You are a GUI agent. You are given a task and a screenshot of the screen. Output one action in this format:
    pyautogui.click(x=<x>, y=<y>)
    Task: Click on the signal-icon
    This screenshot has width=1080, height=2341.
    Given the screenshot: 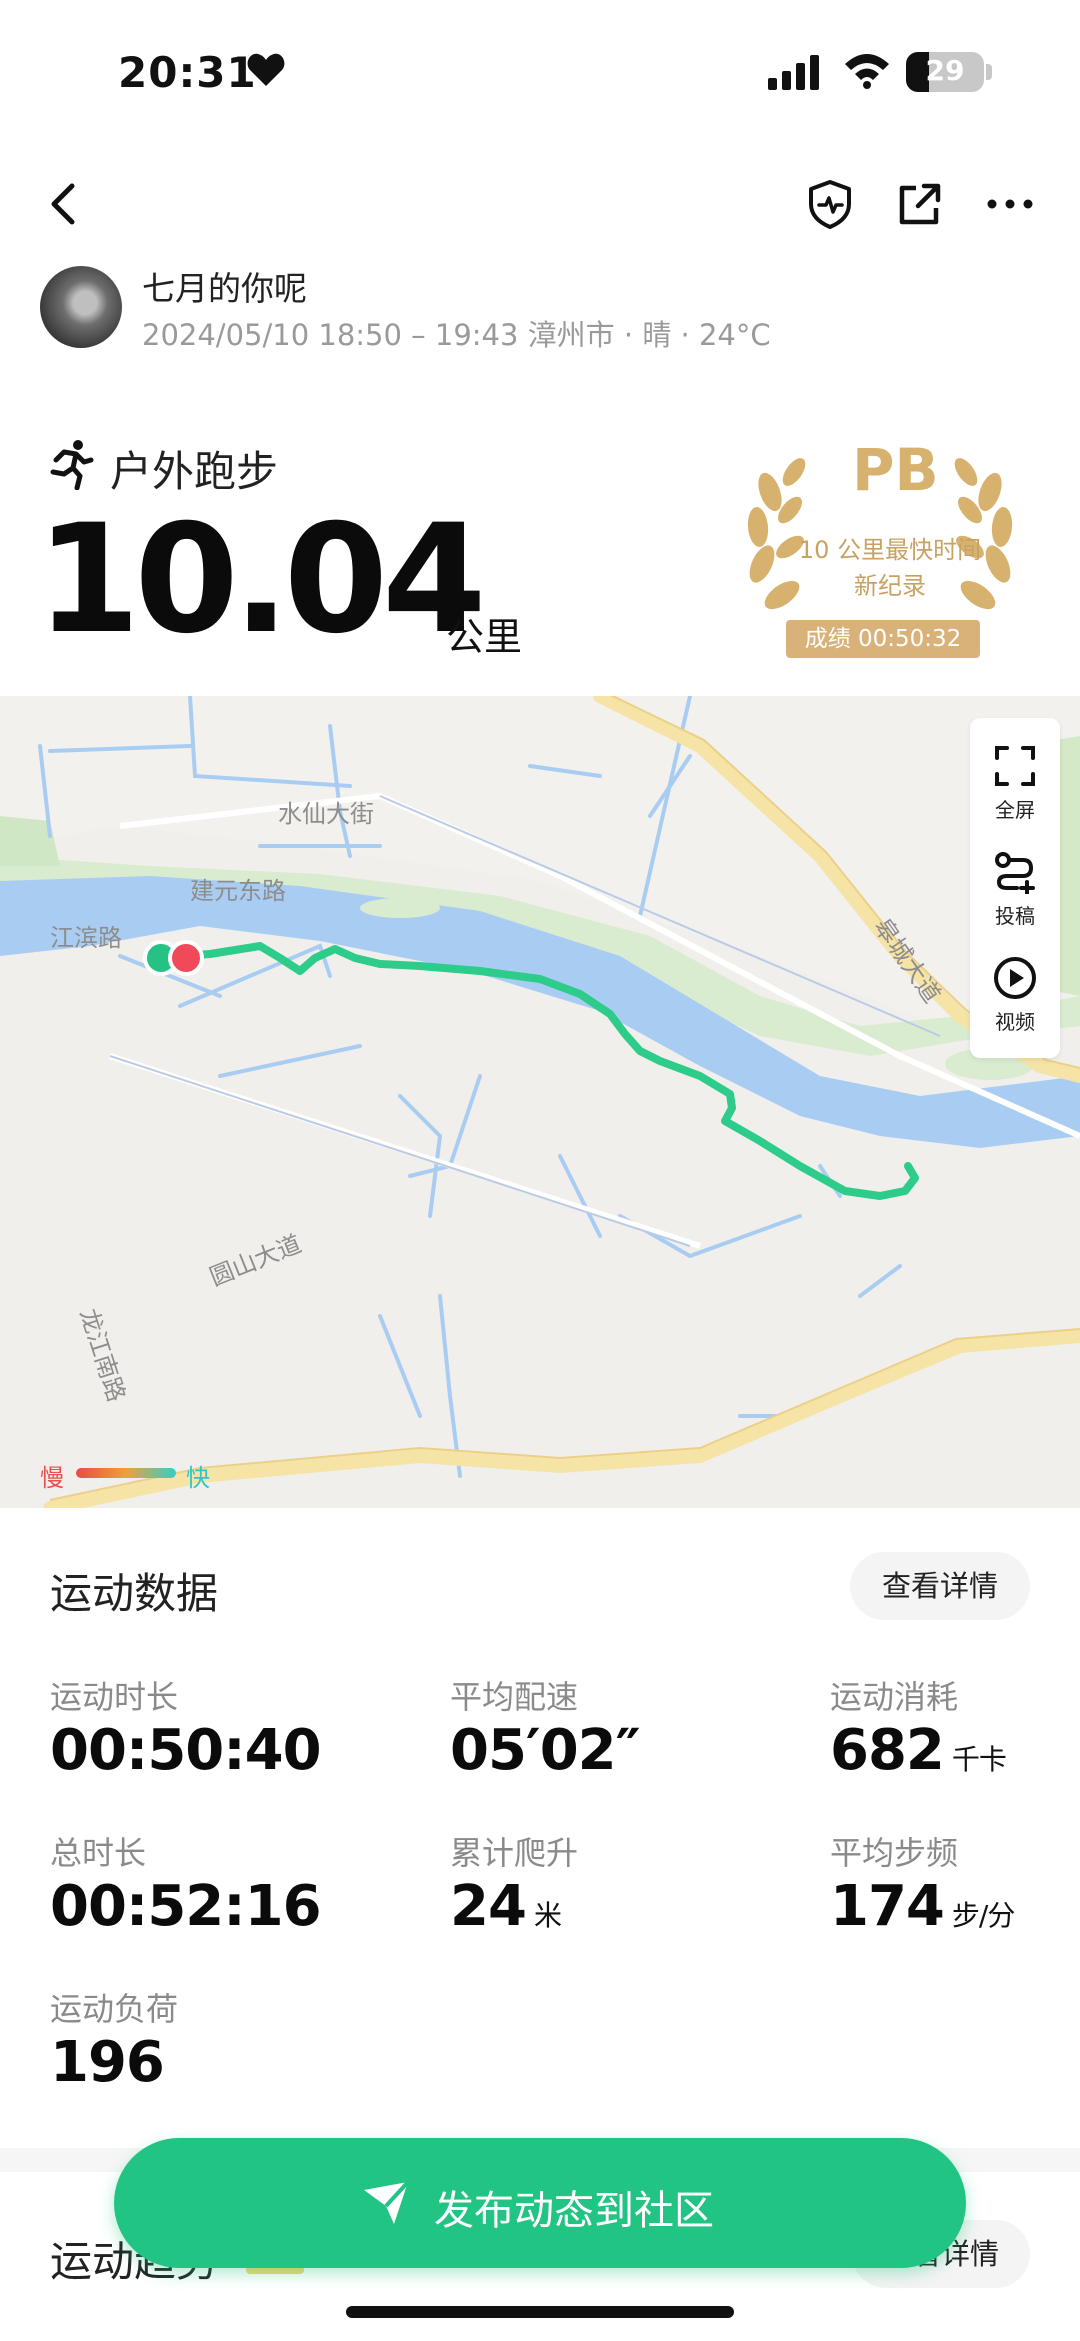 What is the action you would take?
    pyautogui.click(x=793, y=72)
    